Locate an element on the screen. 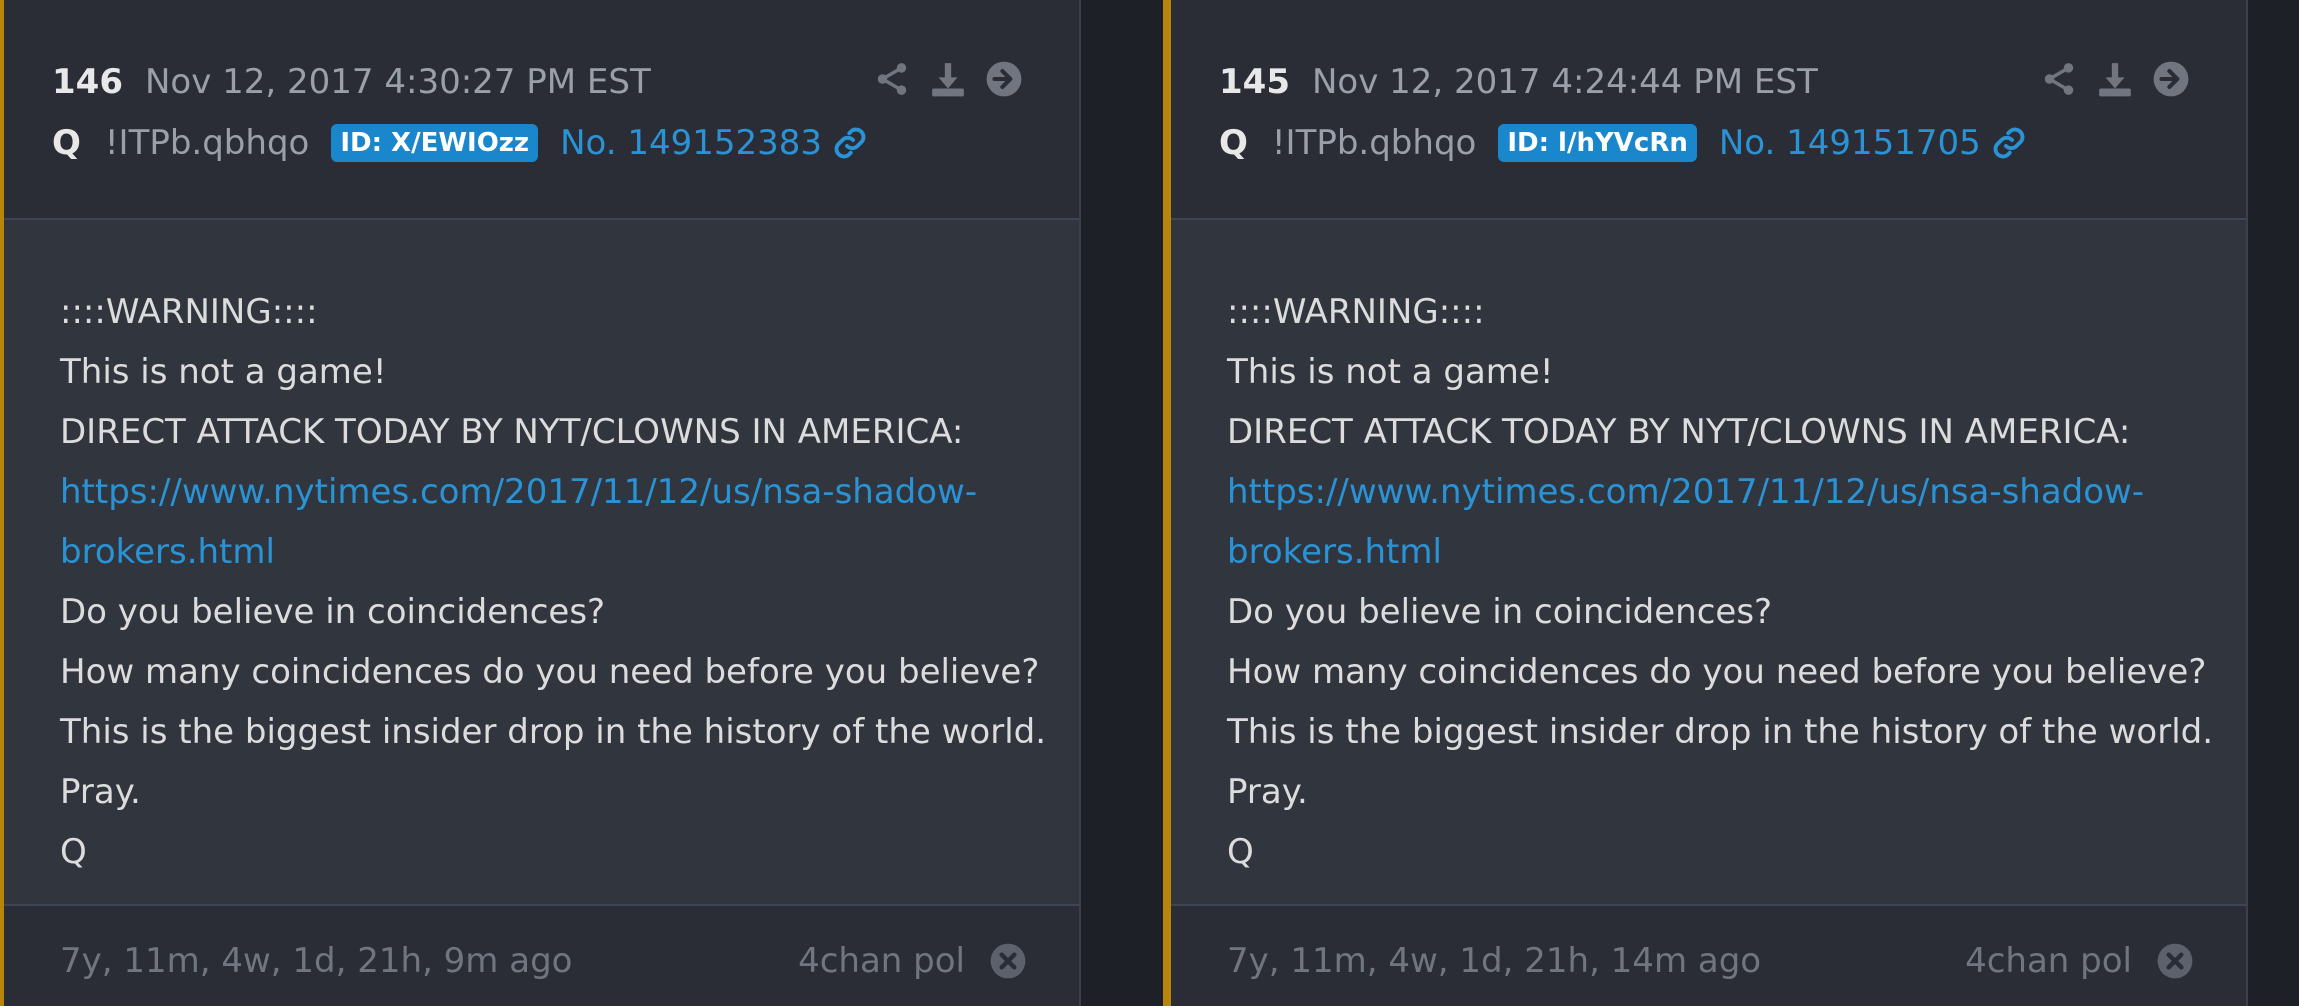  post-date: Nov 12, 2017 4:30:27 PM EST is located at coordinates (397, 82).